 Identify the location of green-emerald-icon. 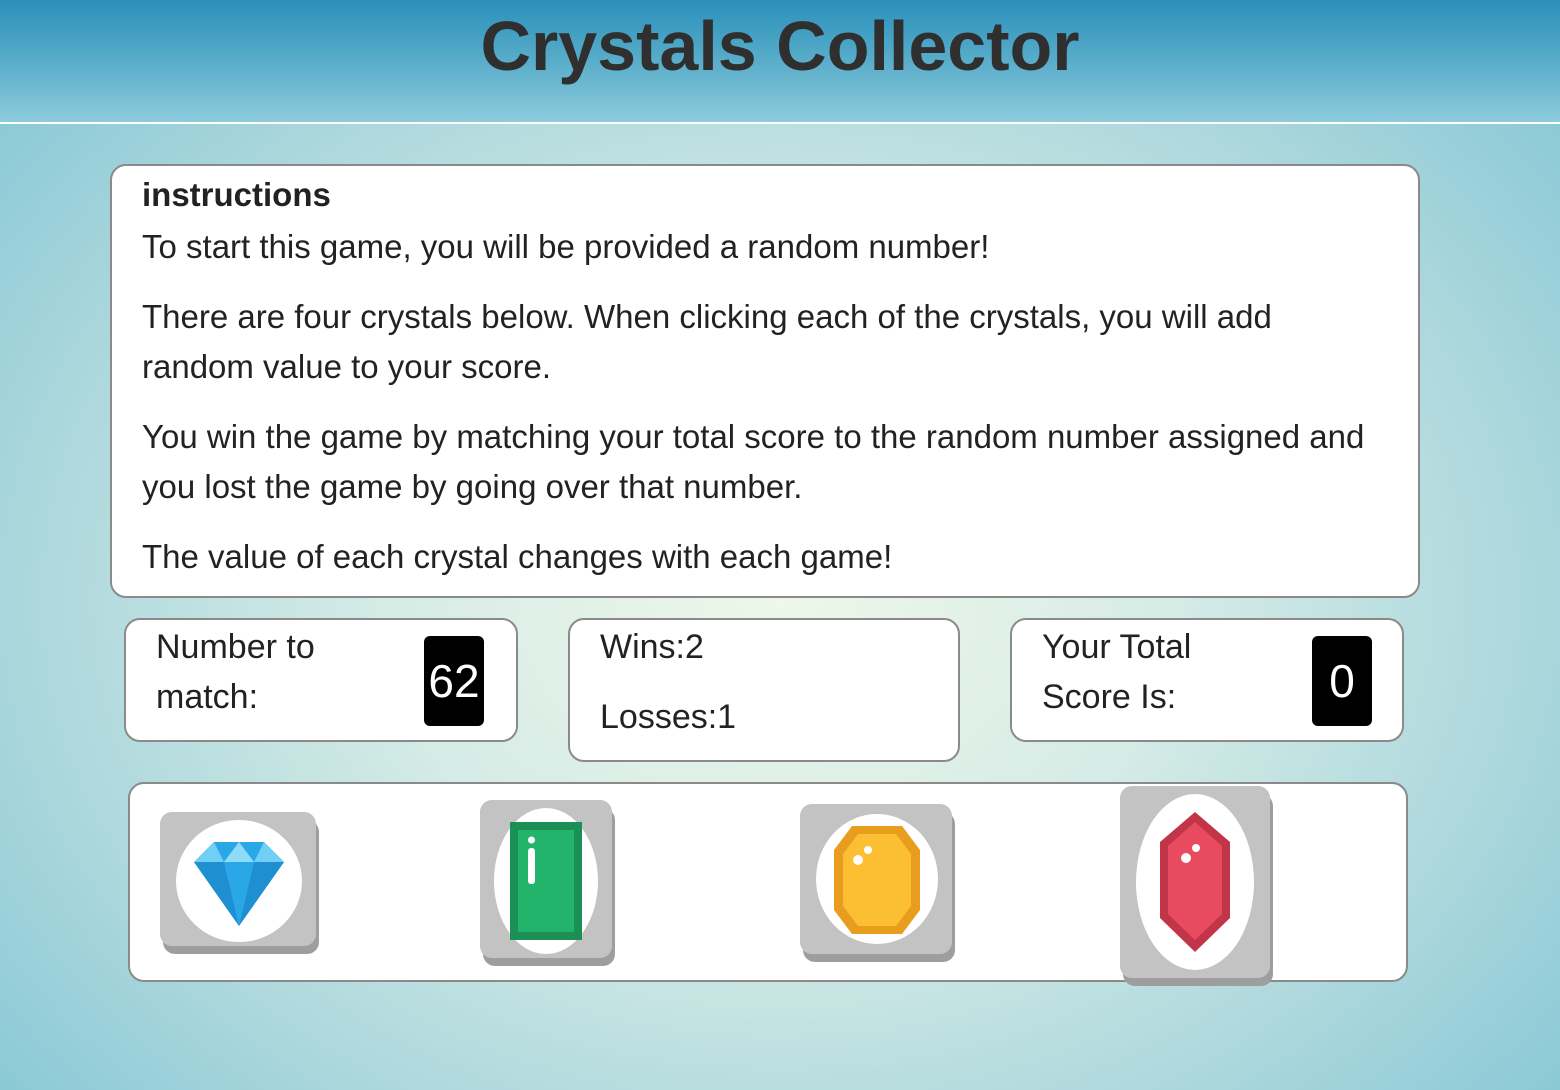
(546, 881).